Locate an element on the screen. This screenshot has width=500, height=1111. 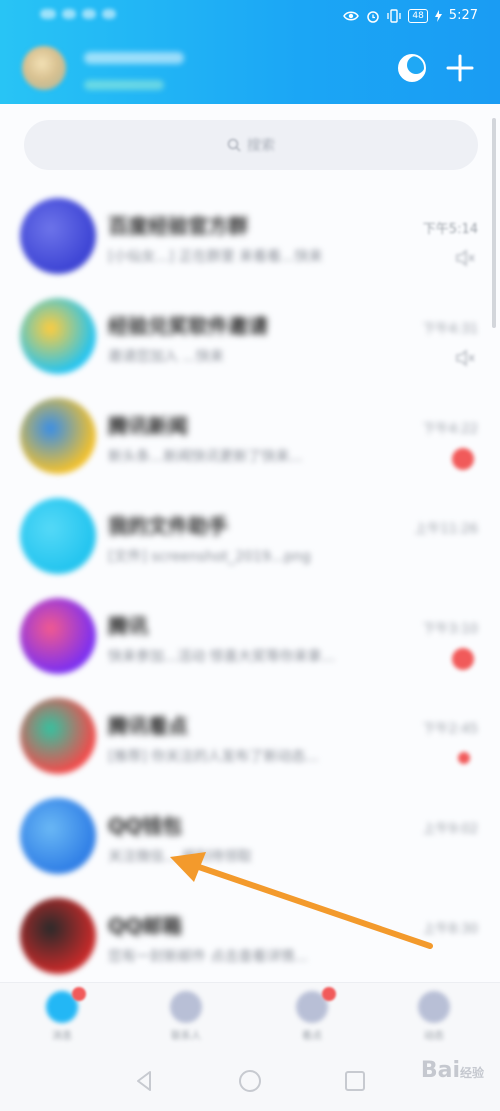
conversation-preview: [文件] screenshot_2019...png is located at coordinates (209, 557).